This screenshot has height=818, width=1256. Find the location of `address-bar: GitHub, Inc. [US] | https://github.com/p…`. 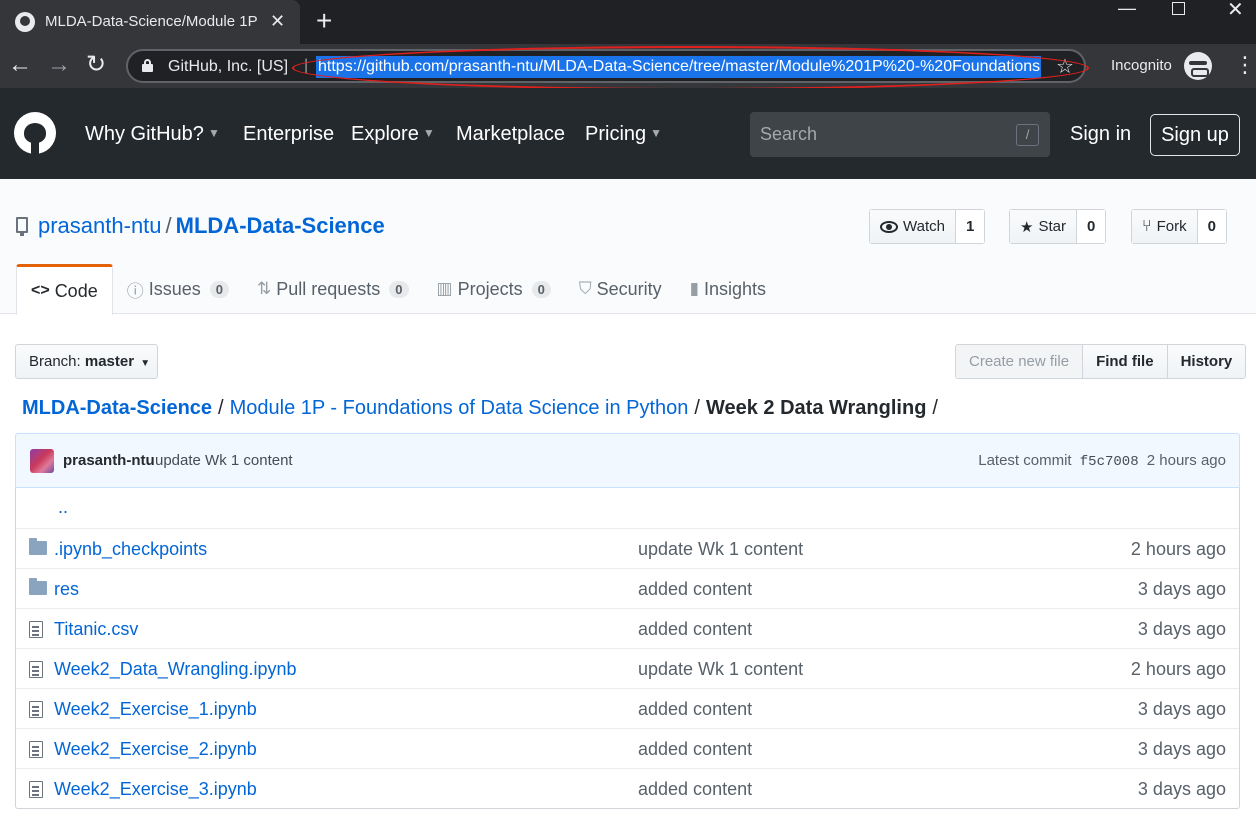

address-bar: GitHub, Inc. [US] | https://github.com/p… is located at coordinates (606, 66).